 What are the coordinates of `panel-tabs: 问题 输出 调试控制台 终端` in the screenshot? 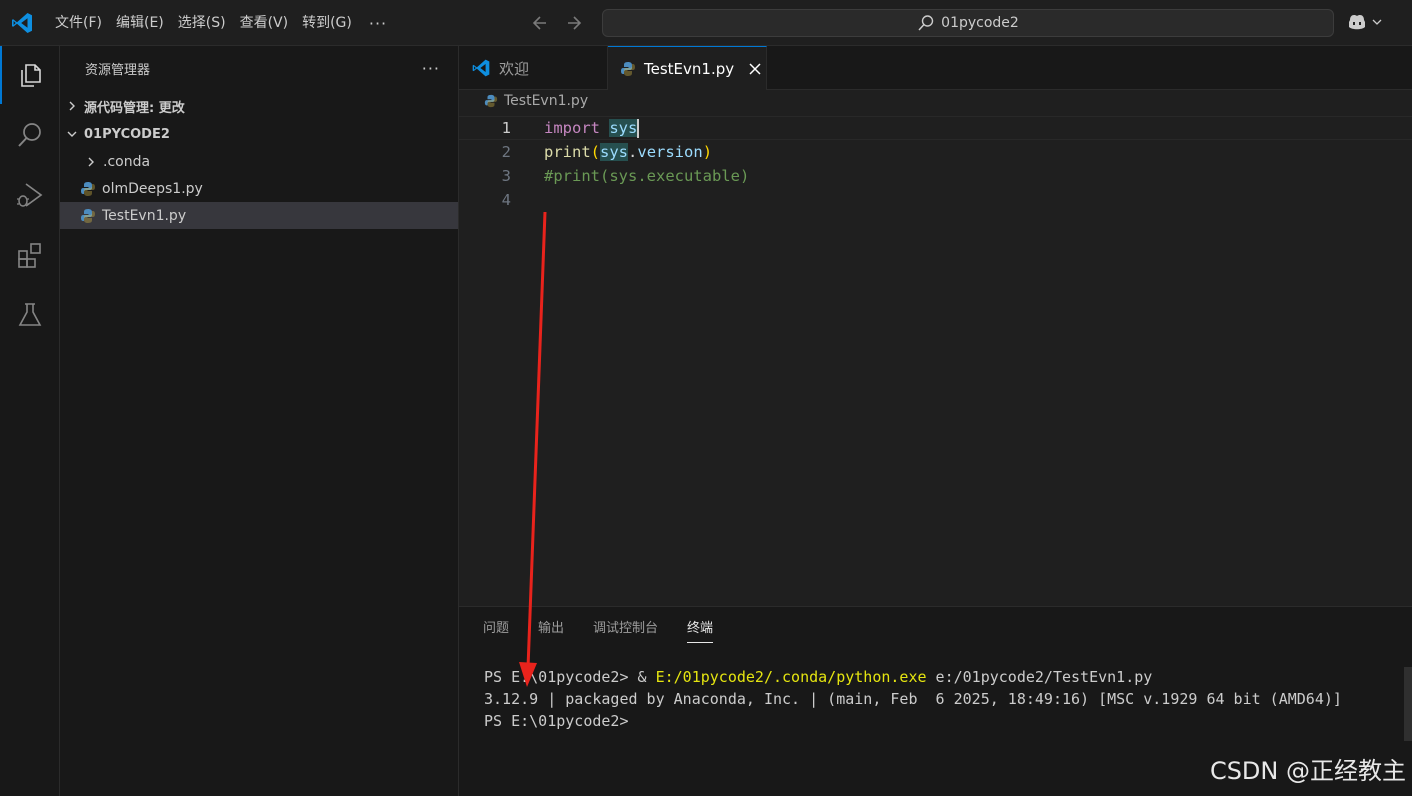 It's located at (598, 630).